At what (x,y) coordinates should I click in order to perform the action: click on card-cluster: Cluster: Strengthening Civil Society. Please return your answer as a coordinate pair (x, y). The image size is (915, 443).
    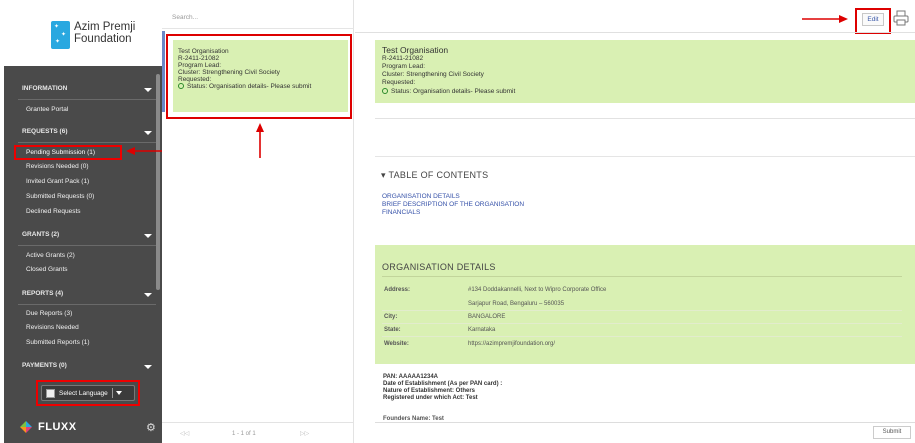
    Looking at the image, I should click on (229, 72).